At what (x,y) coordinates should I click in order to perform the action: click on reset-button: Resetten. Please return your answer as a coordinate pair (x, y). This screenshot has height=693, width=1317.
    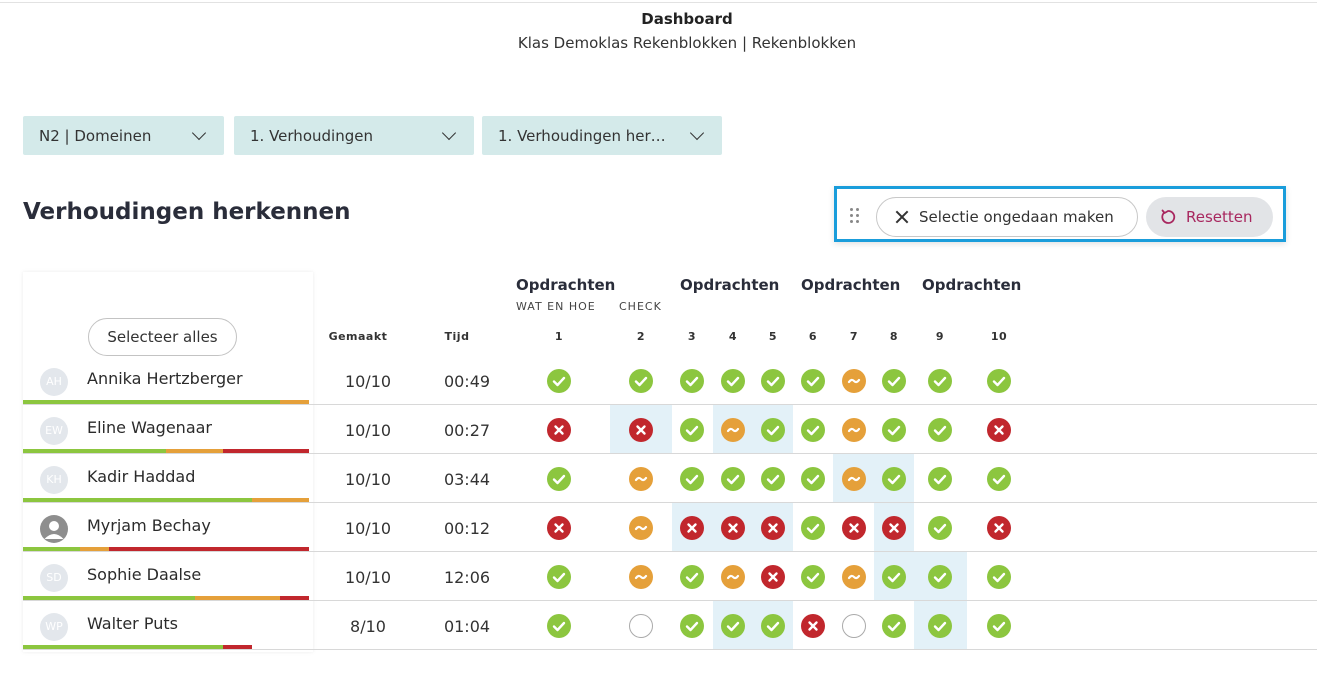
    Looking at the image, I should click on (1209, 217).